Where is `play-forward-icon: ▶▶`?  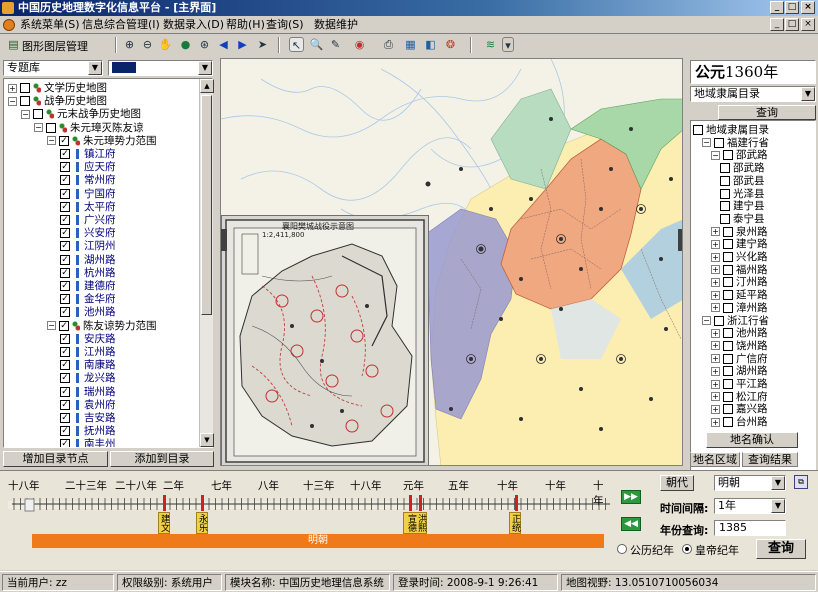
play-forward-icon: ▶▶ is located at coordinates (631, 497).